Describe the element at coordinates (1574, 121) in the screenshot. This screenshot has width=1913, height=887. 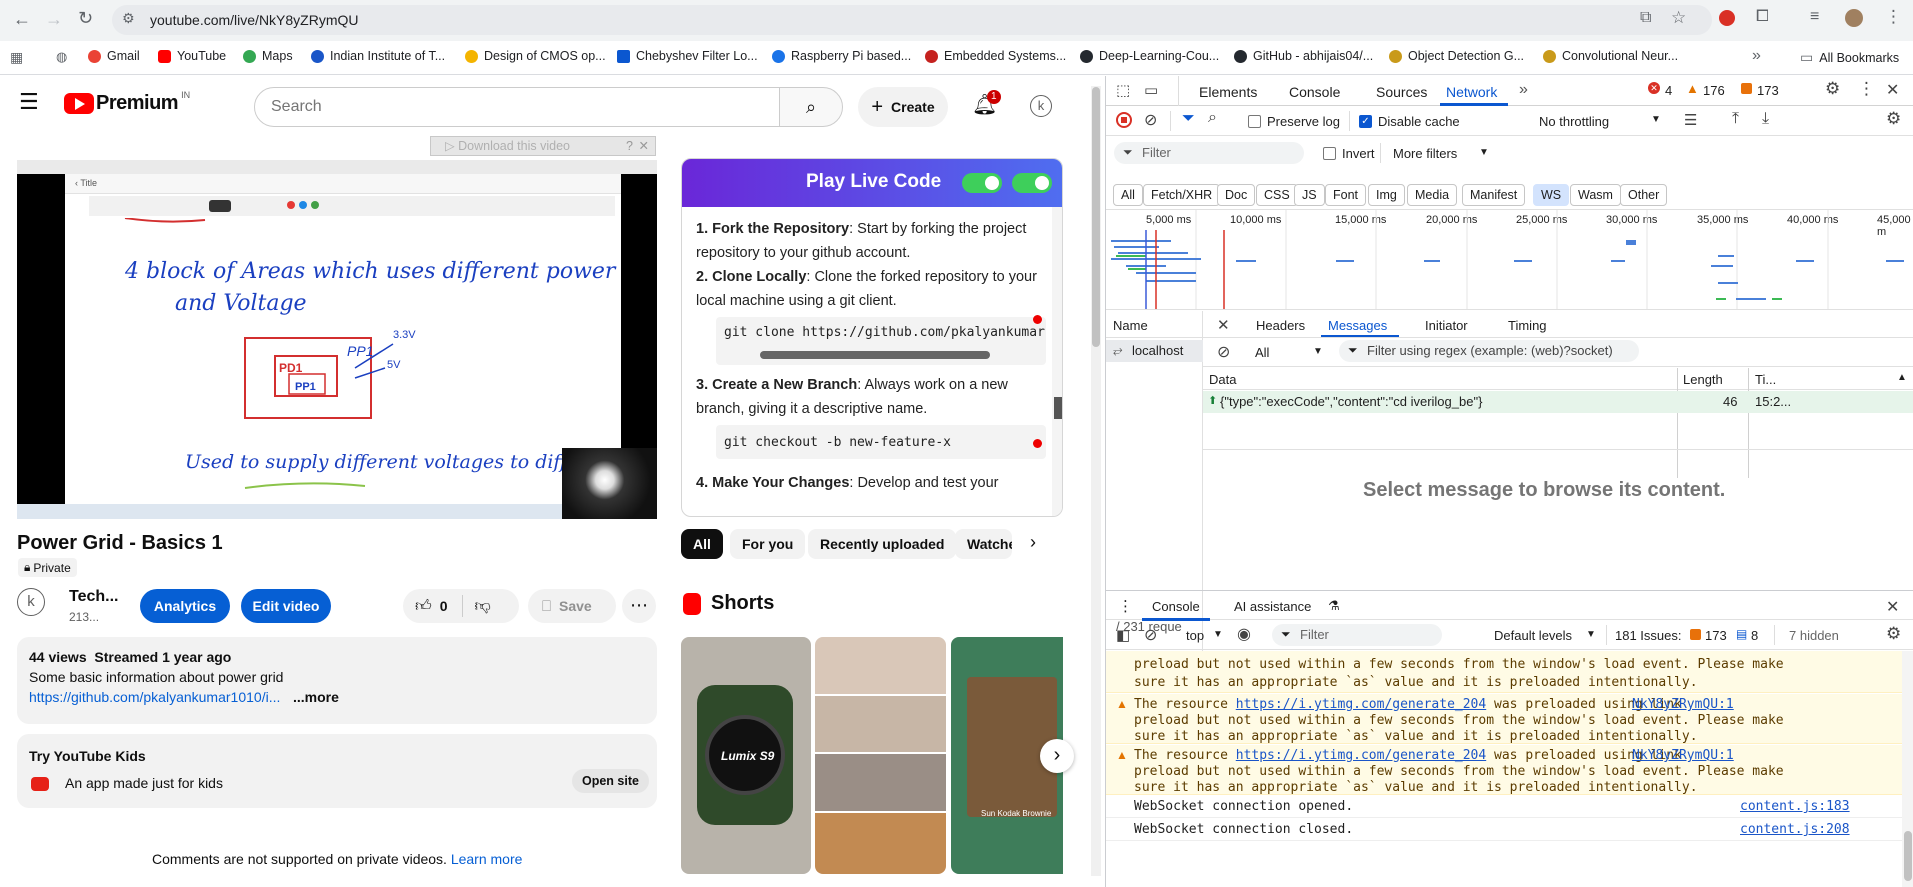
I see `throttling-select: No throttling` at that location.